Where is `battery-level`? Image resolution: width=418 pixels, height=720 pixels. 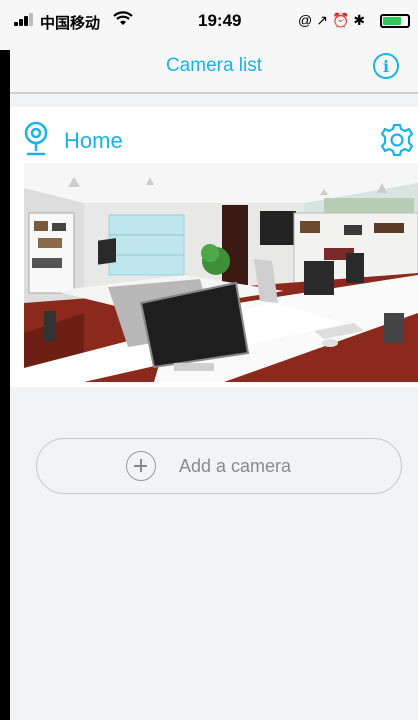 battery-level is located at coordinates (392, 21).